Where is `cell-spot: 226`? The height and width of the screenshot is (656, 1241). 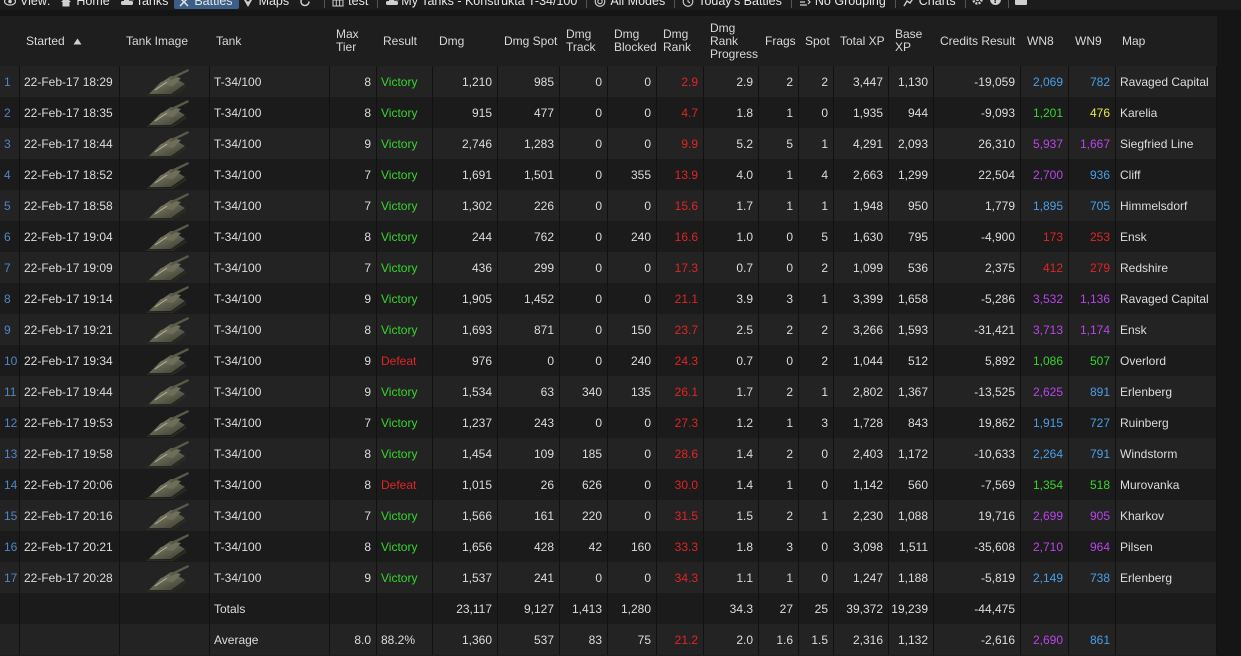 cell-spot: 226 is located at coordinates (529, 205).